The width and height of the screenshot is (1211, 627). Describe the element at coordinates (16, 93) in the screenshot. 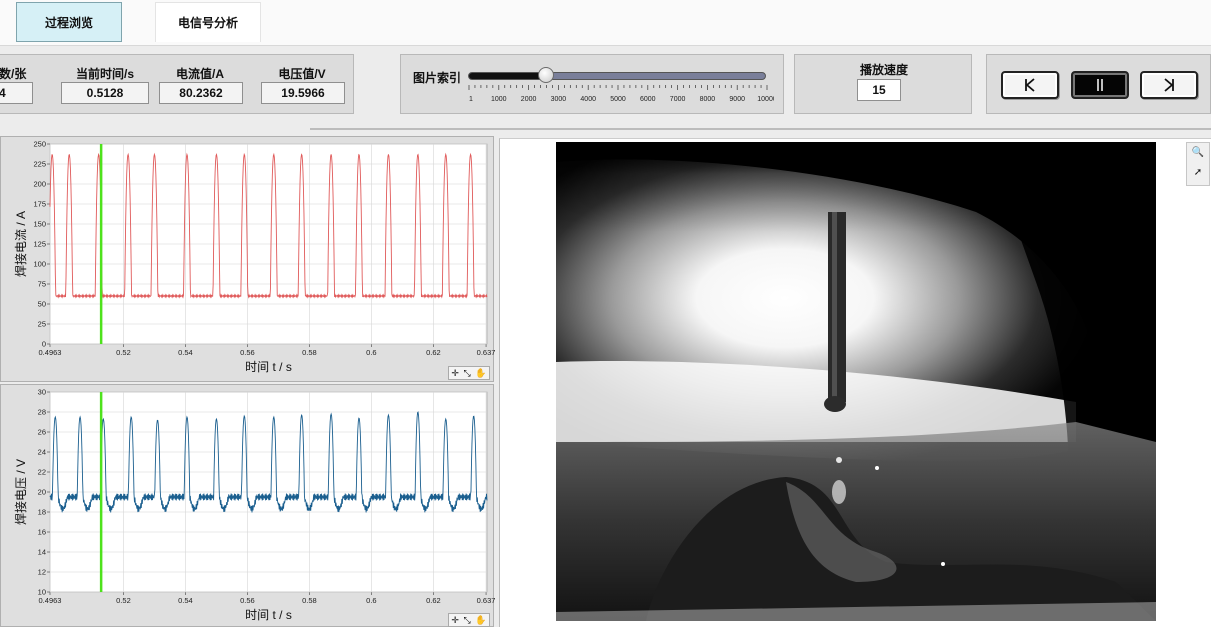

I see `frames-value: 4` at that location.